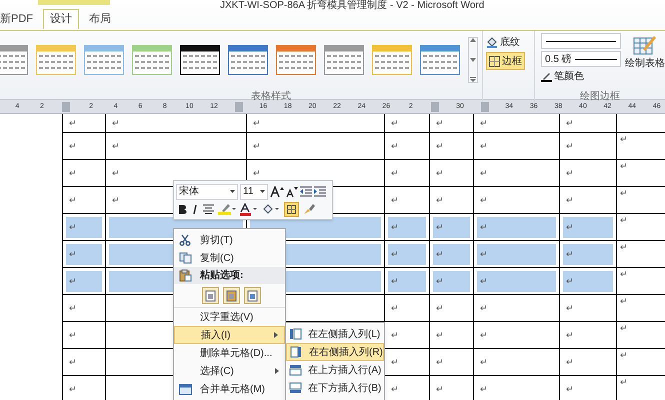 The image size is (665, 400). I want to click on ribbon-tab: 设计, so click(61, 19).